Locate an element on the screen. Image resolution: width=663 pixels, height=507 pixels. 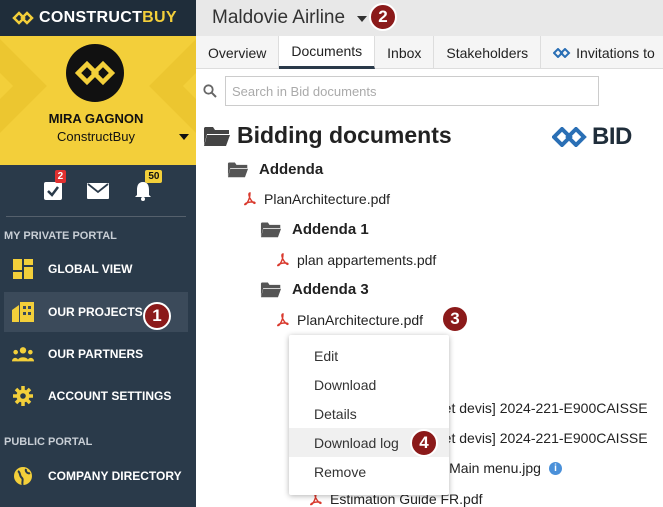
tasks-button: 2 is located at coordinates (54, 186).